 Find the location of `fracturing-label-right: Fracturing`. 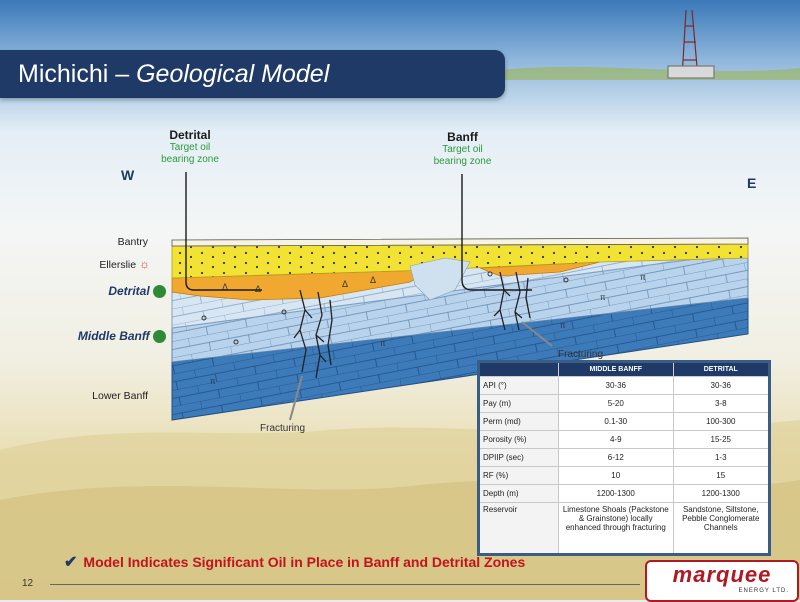

fracturing-label-right: Fracturing is located at coordinates (581, 354).